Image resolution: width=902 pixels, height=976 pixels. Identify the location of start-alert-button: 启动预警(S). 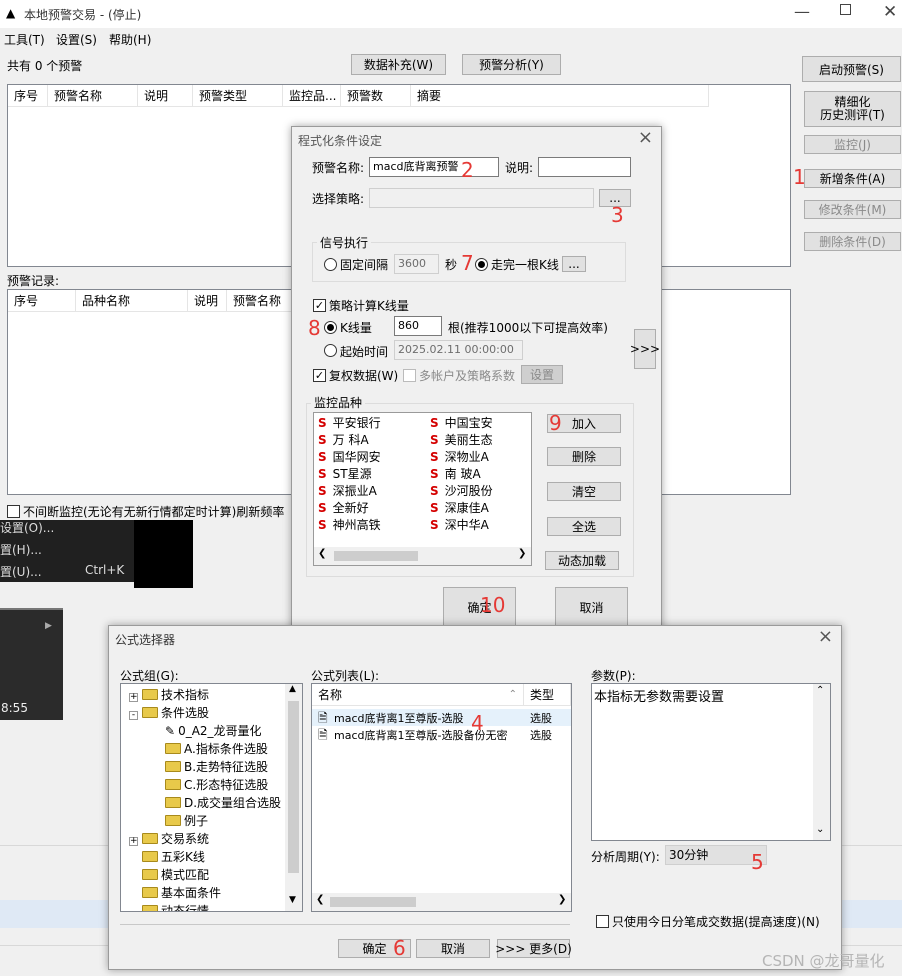
(851, 69).